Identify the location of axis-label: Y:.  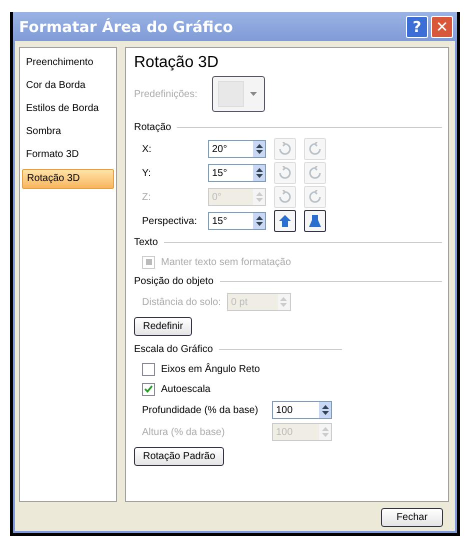
(147, 173).